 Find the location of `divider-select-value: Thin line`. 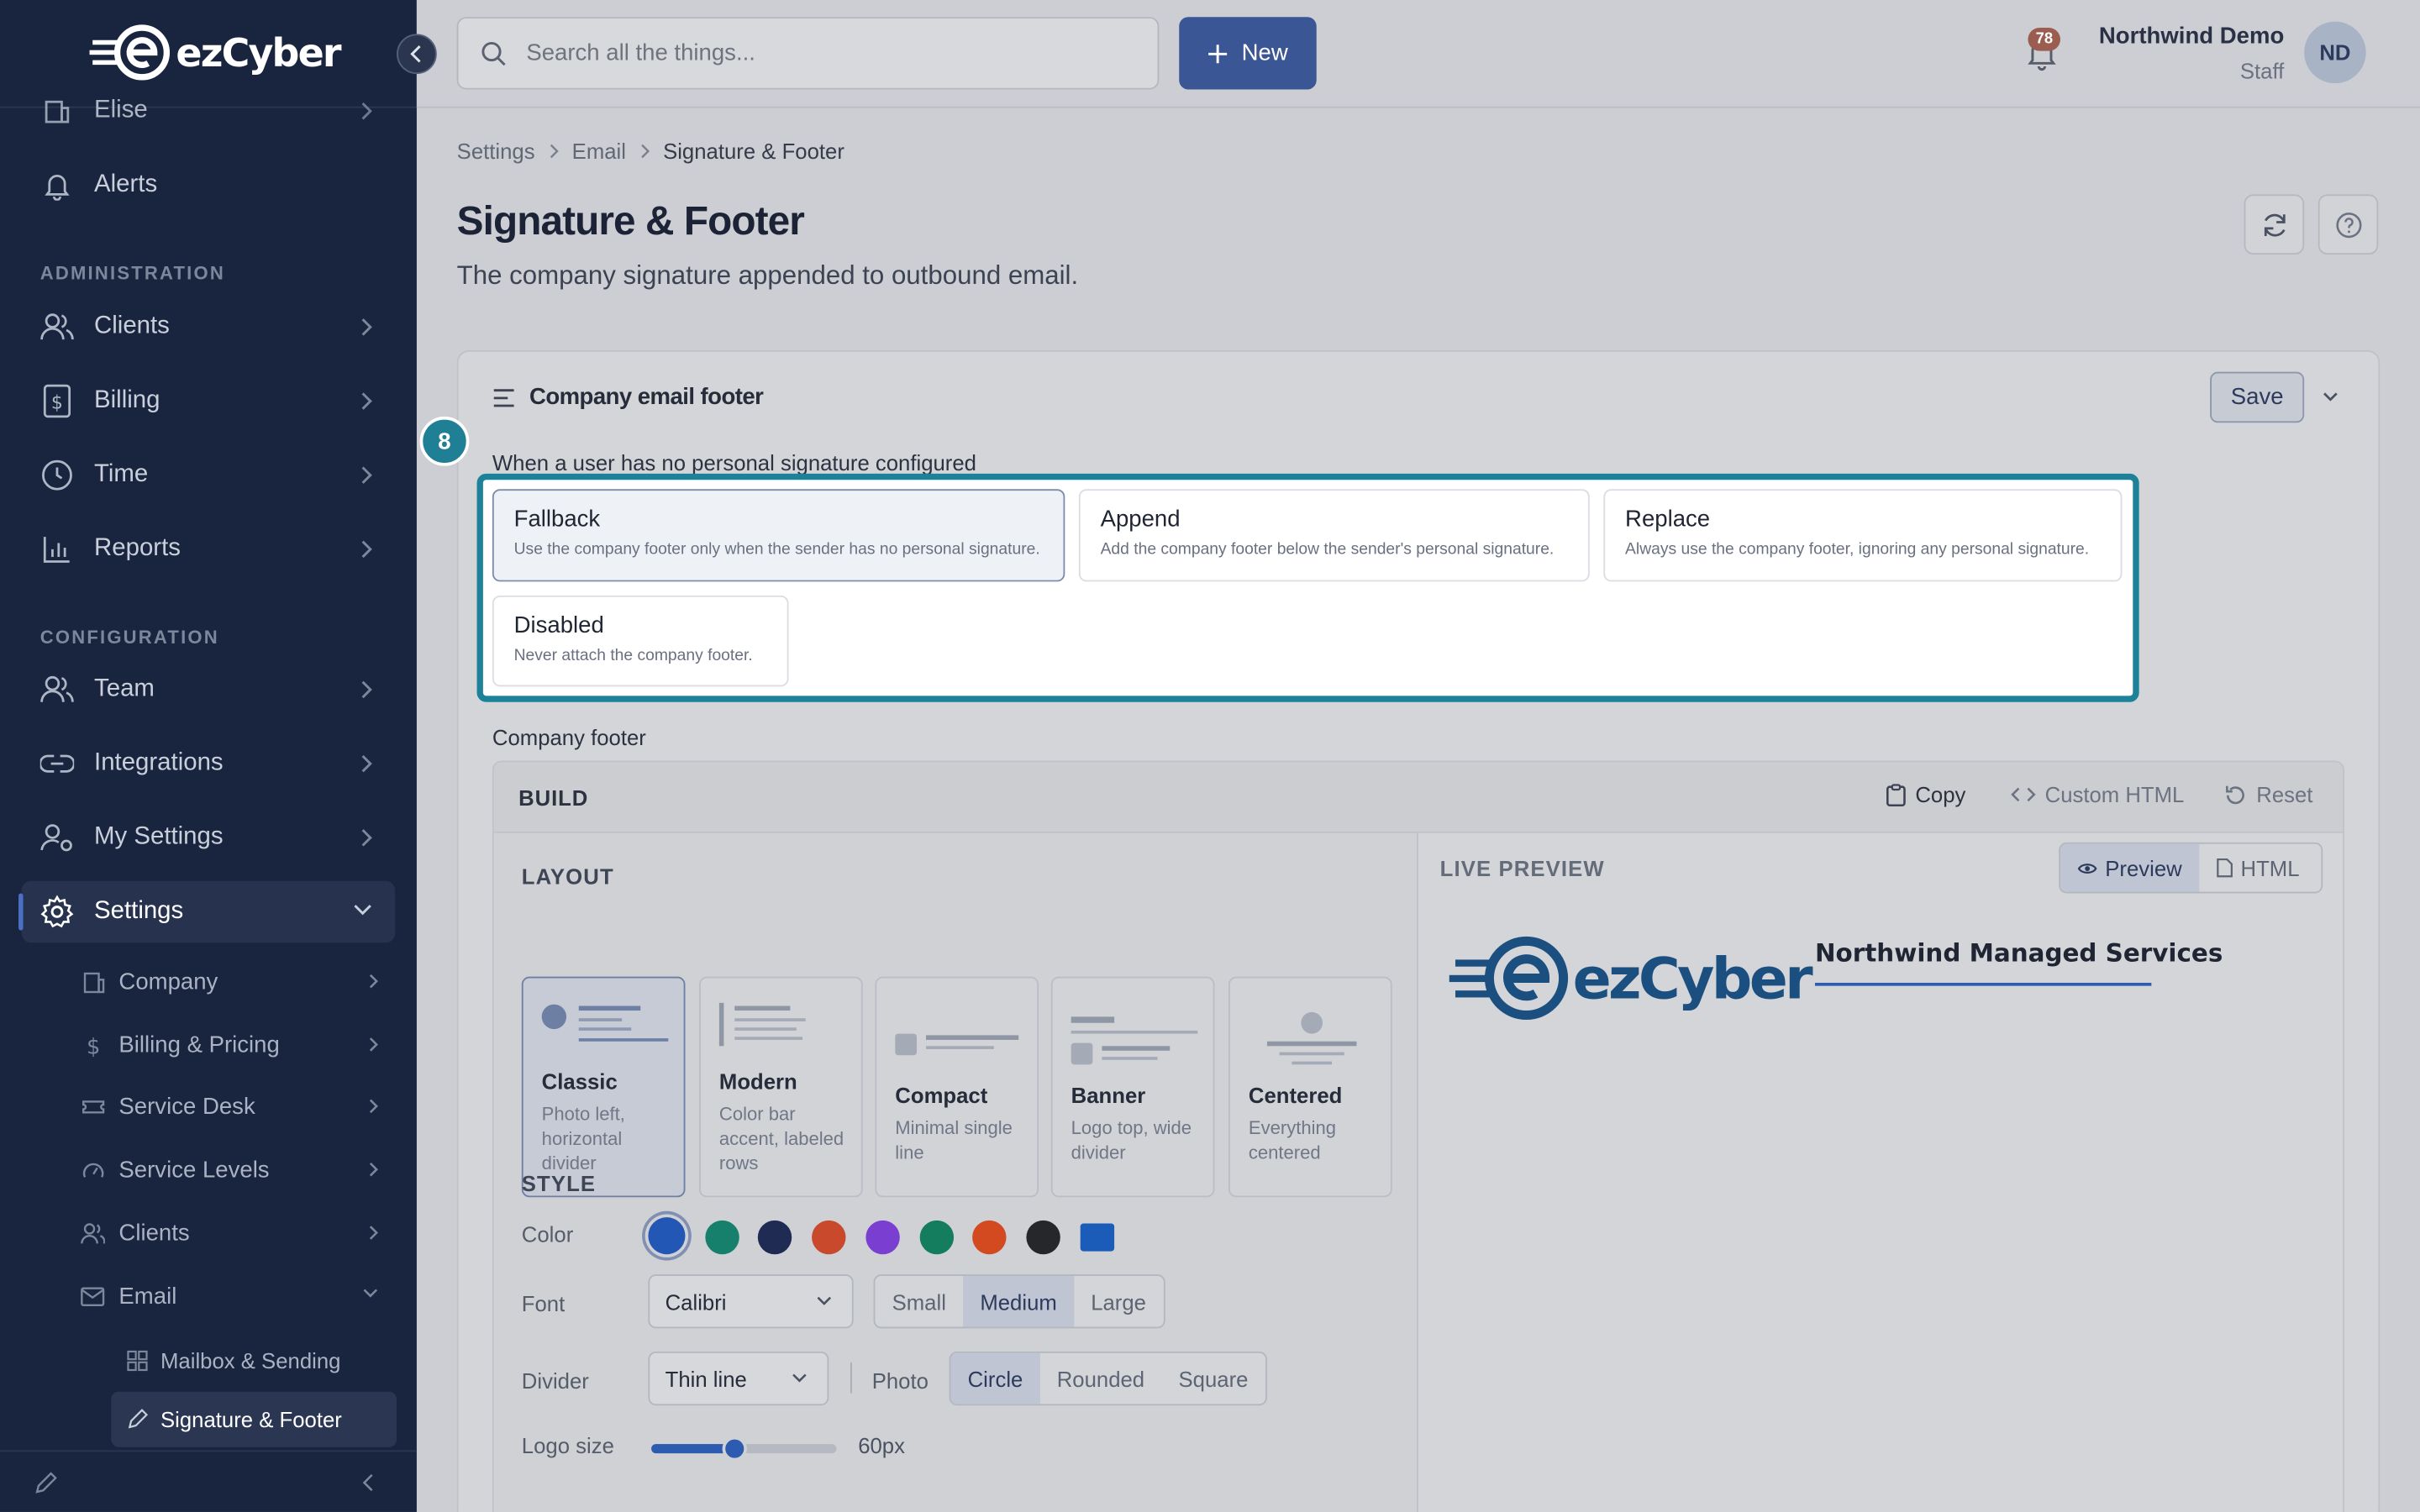

divider-select-value: Thin line is located at coordinates (706, 1378).